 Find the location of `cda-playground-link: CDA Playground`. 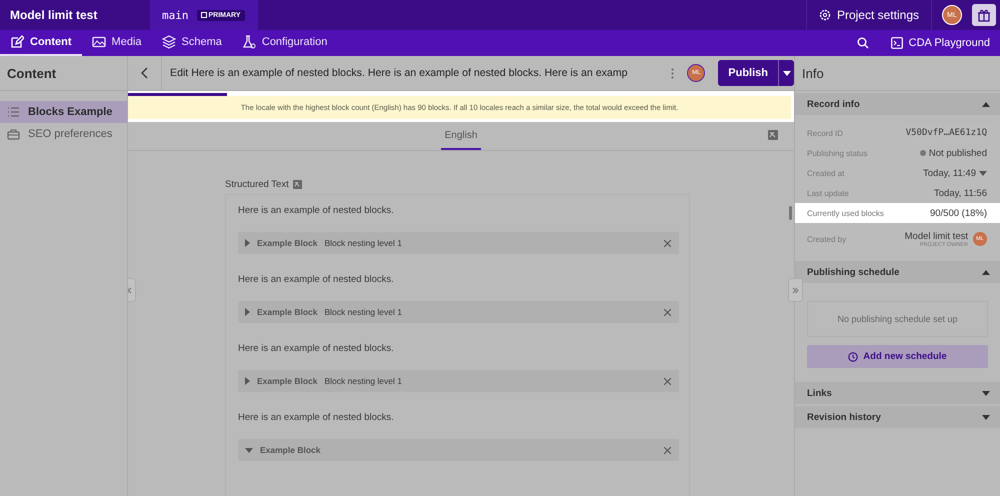

cda-playground-link: CDA Playground is located at coordinates (940, 43).